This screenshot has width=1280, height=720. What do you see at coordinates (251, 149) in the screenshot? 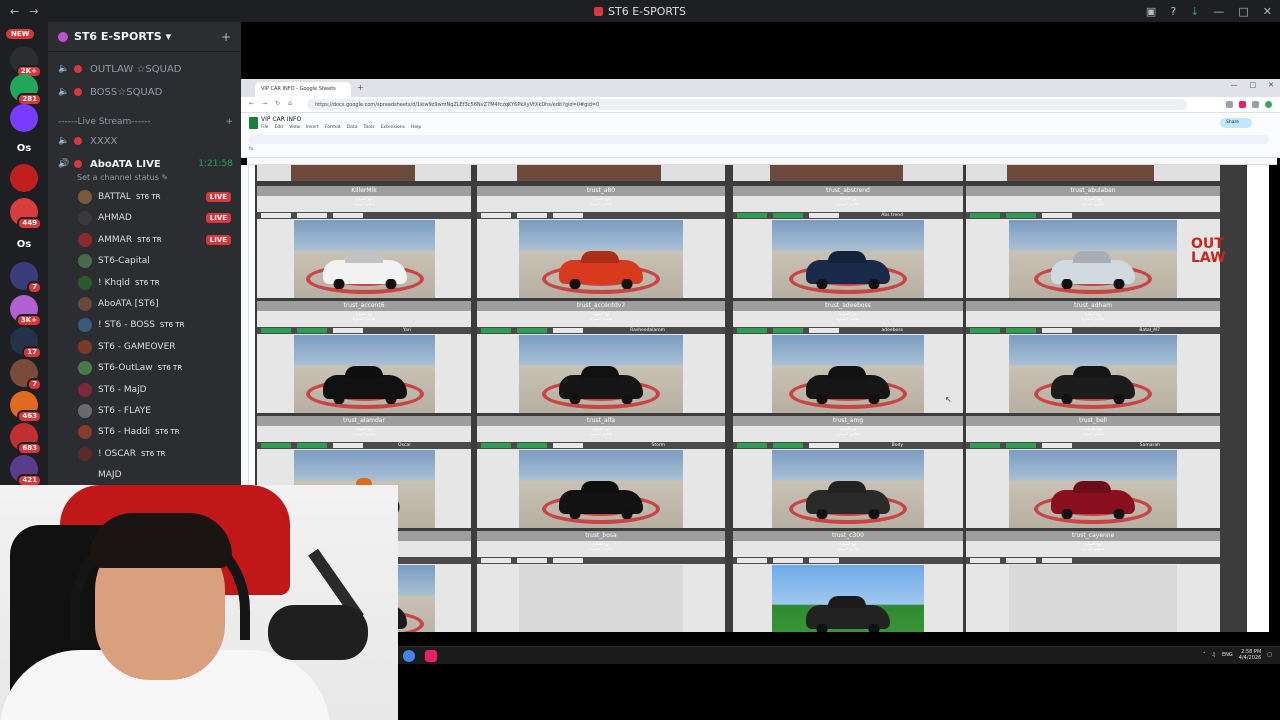
I see `formula-bar-icon: fx` at bounding box center [251, 149].